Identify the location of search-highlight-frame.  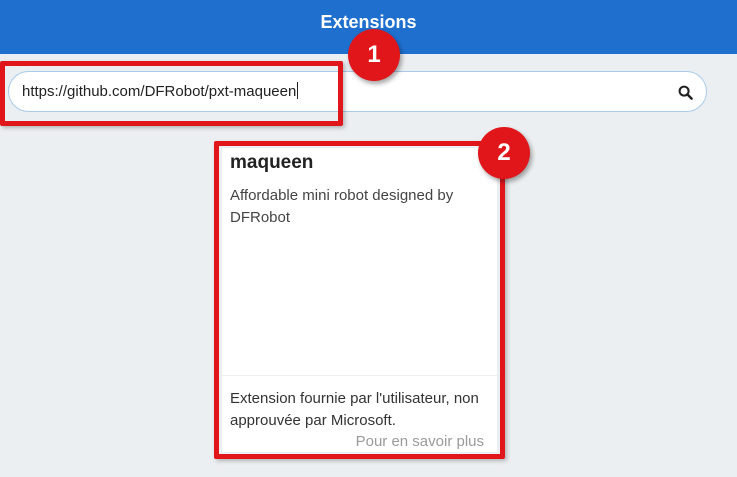
(171, 93).